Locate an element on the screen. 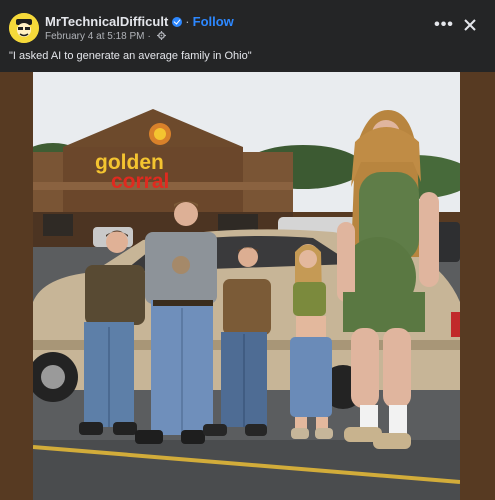  author-line: MrTechnicalDifficult · Follow is located at coordinates (139, 21).